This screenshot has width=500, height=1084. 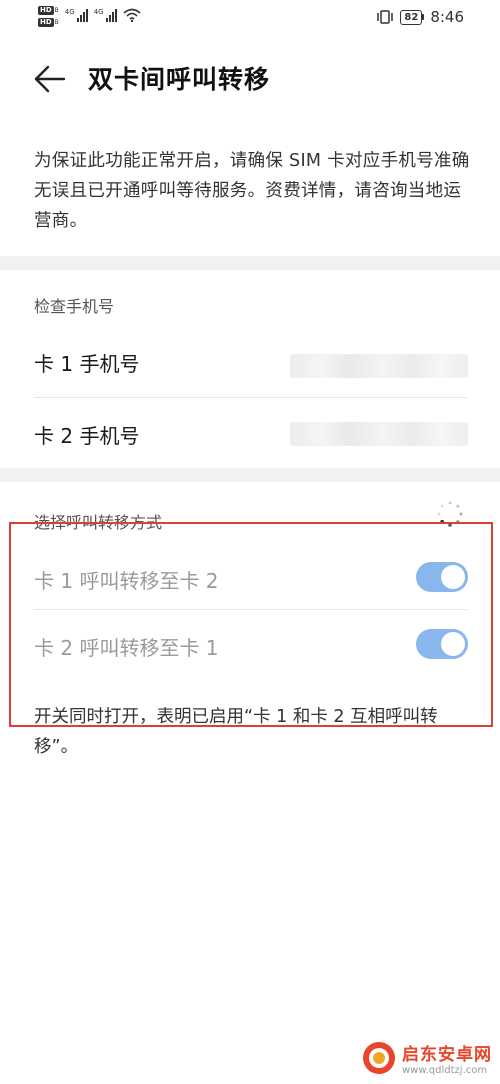 What do you see at coordinates (423, 17) in the screenshot?
I see `battery-tip` at bounding box center [423, 17].